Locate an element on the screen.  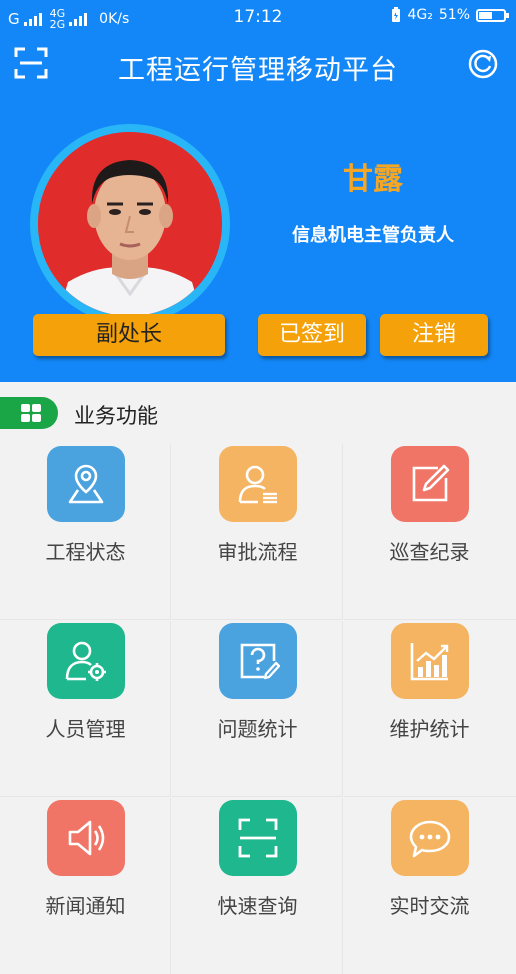
avatar-photo is located at coordinates (130, 224).